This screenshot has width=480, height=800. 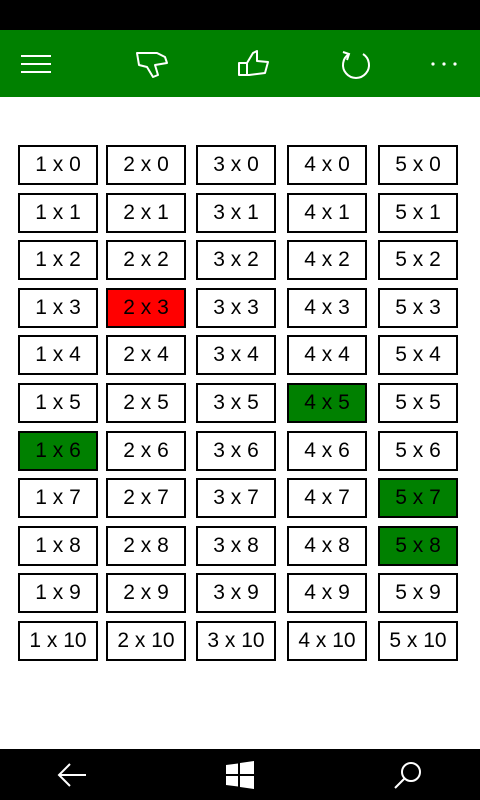 I want to click on grid-cell: 2 x 3, so click(x=146, y=308).